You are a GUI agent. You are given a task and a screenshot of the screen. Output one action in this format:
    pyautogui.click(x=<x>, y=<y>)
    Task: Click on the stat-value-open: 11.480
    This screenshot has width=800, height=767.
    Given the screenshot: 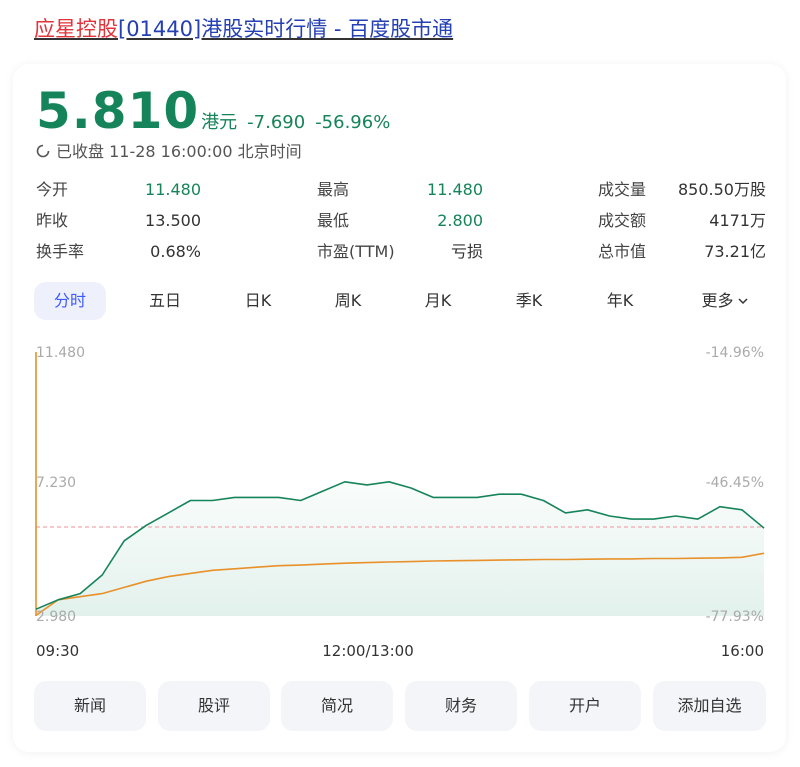 What is the action you would take?
    pyautogui.click(x=173, y=189)
    